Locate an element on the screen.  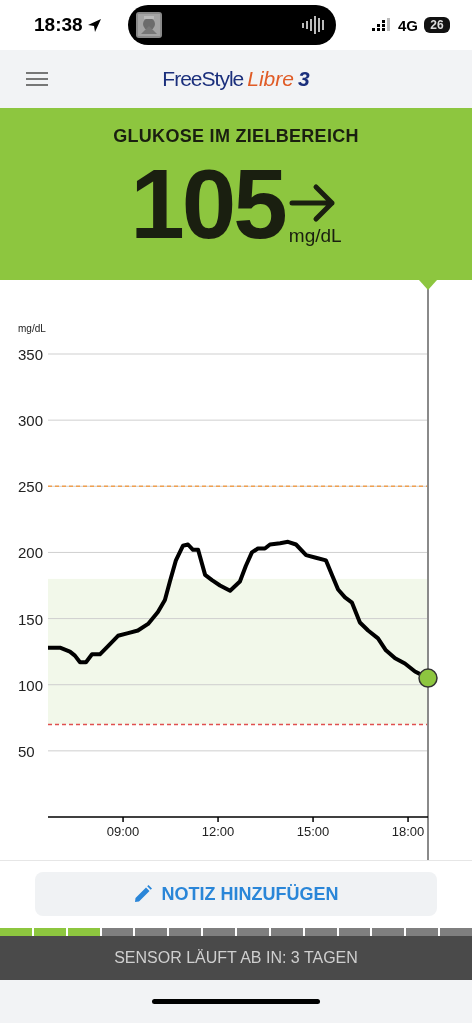
y-axis-label: 100 is located at coordinates (31, 685).